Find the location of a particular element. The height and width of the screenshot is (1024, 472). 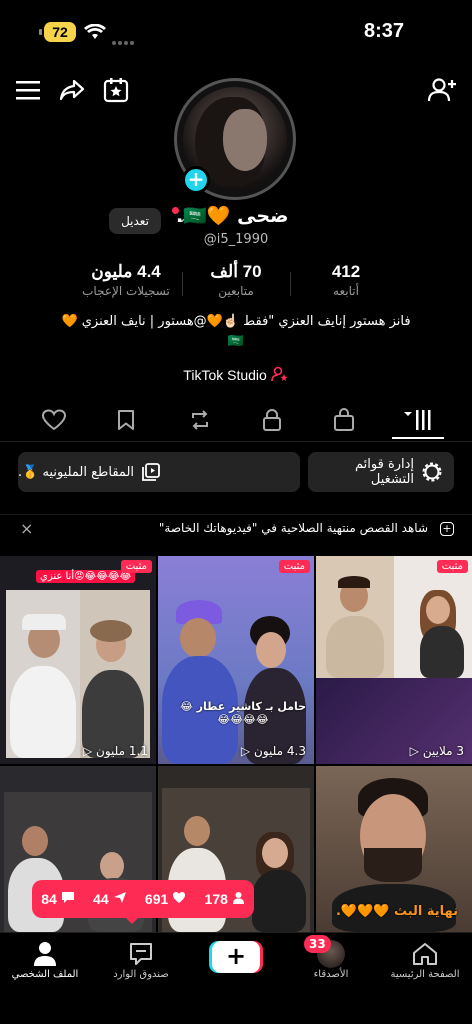

lock-icon is located at coordinates (272, 420).